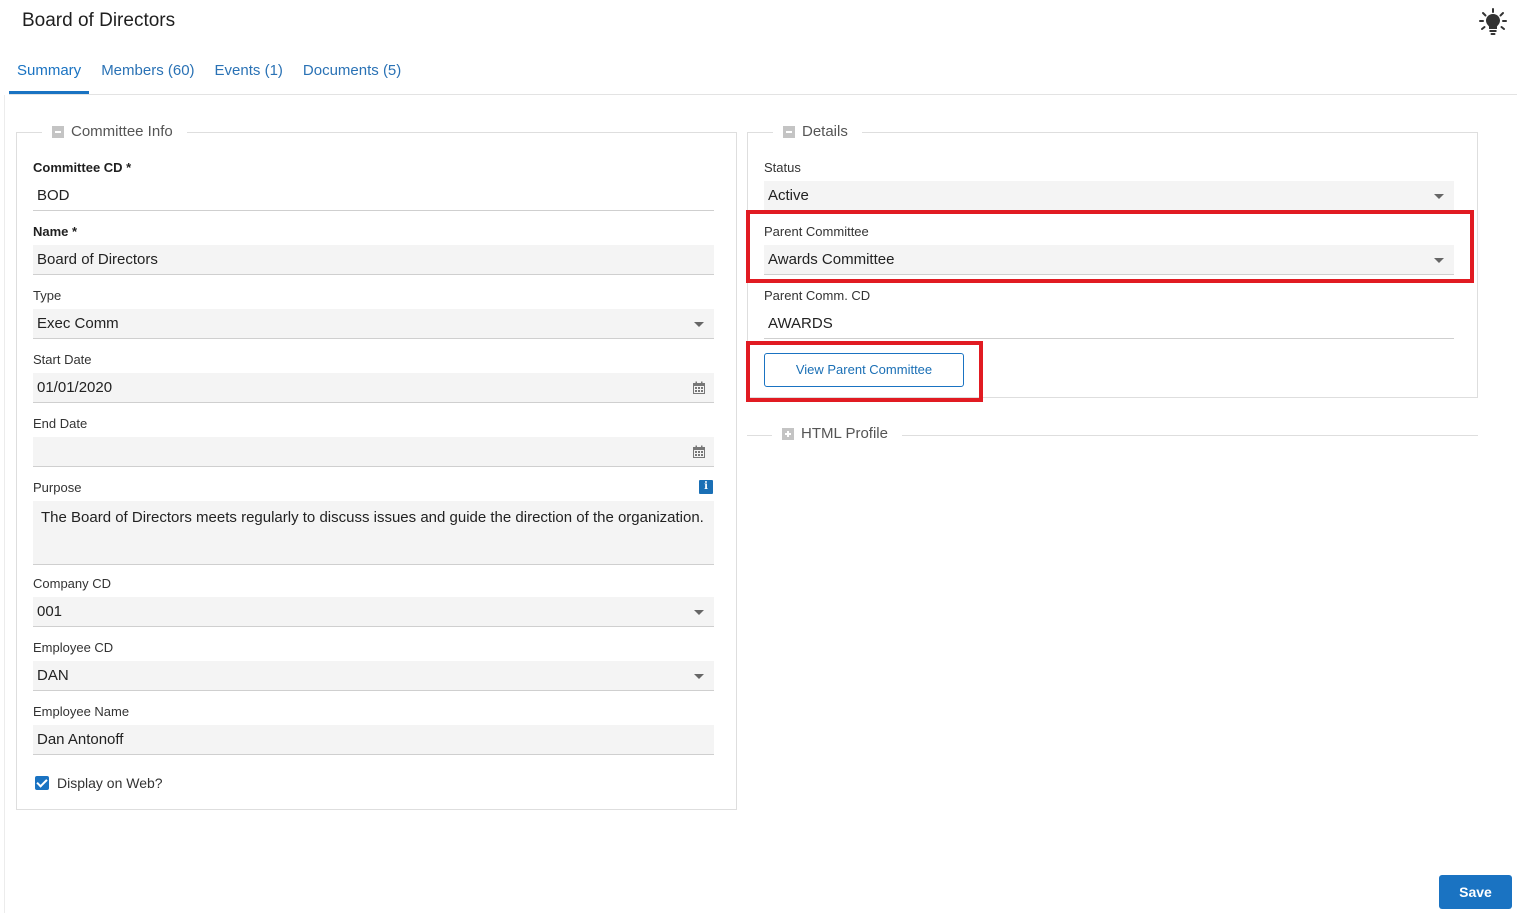  Describe the element at coordinates (147, 76) in the screenshot. I see `tab-members: Members (60)` at that location.